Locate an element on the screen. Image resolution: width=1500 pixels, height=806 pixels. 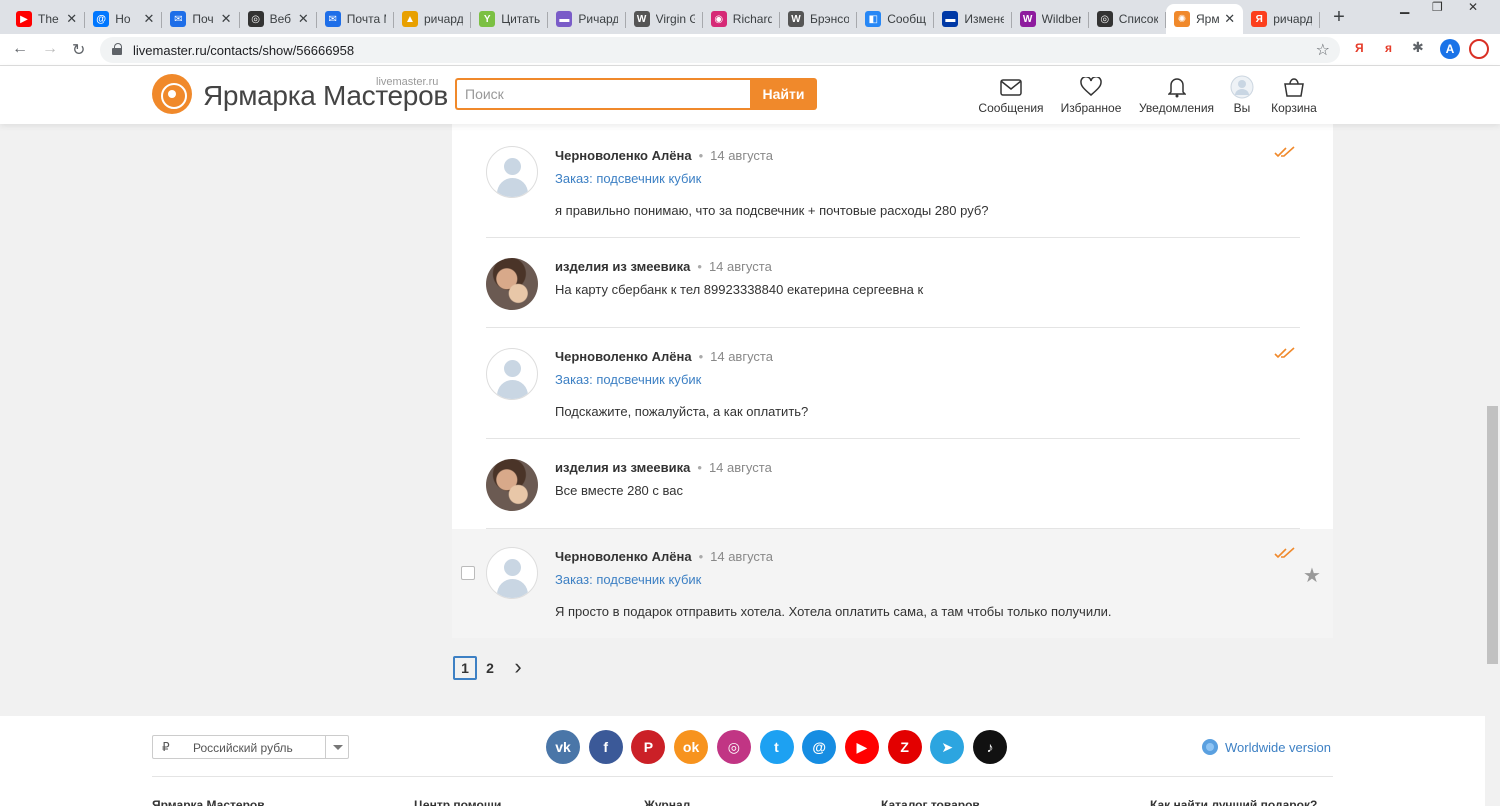
extensions-puzzle-icon: ✱ is located at coordinates (1418, 47).